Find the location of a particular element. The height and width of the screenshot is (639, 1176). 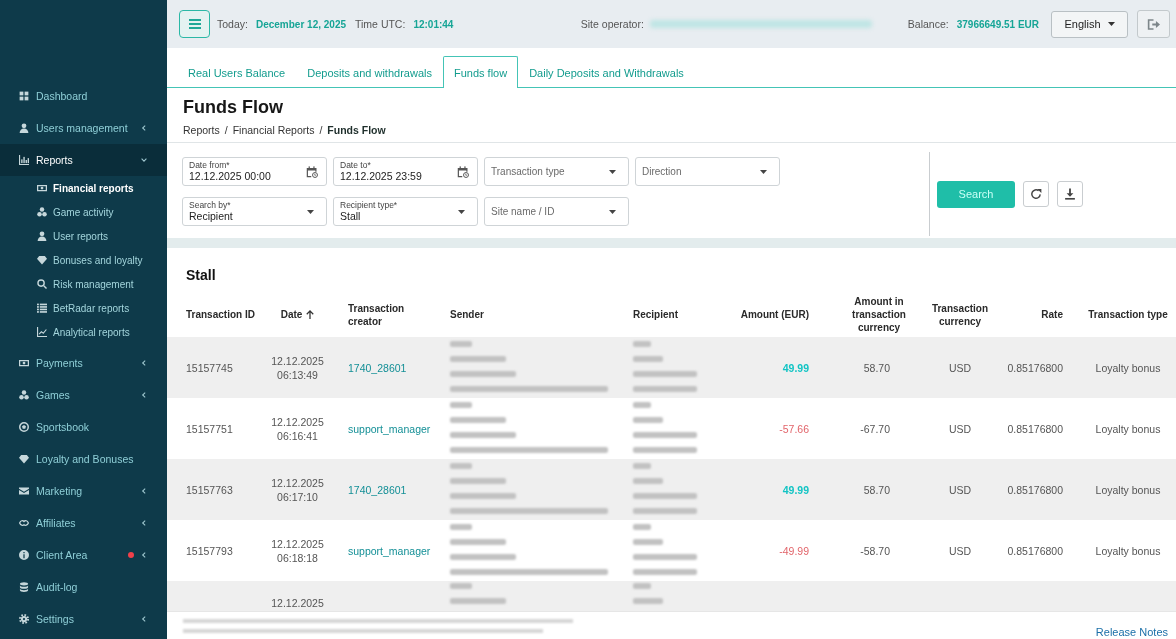

arrow-up-icon is located at coordinates (310, 314).